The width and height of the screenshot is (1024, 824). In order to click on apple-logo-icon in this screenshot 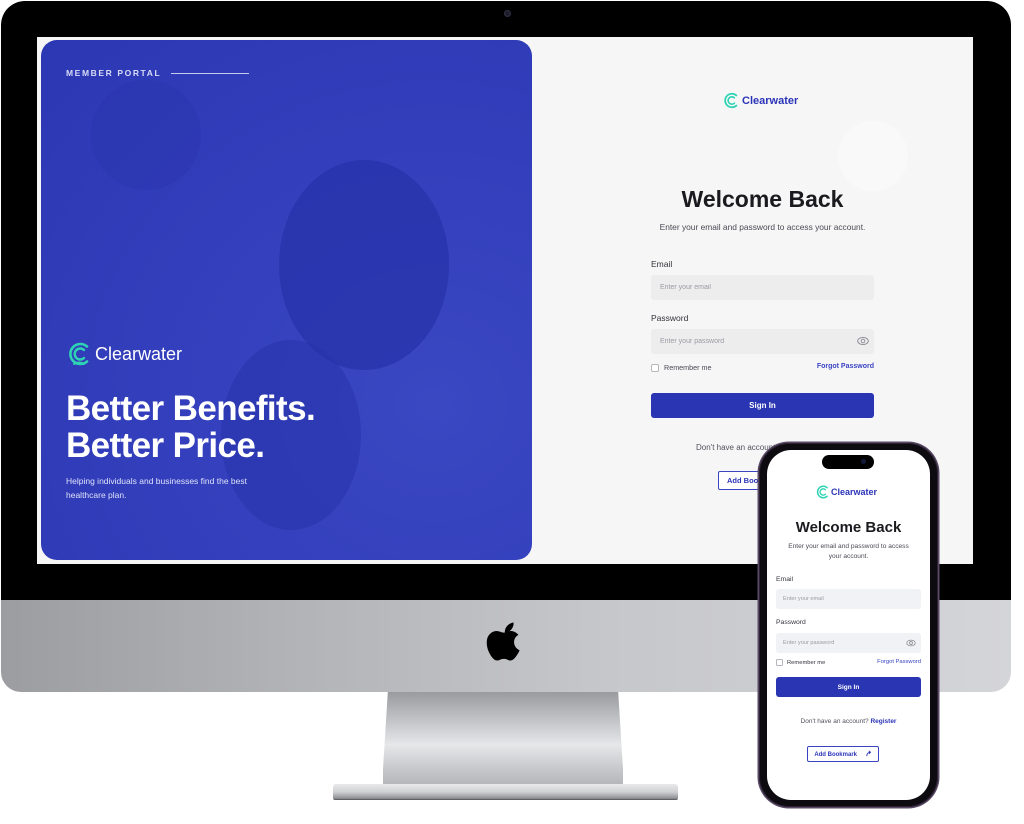, I will do `click(503, 641)`.